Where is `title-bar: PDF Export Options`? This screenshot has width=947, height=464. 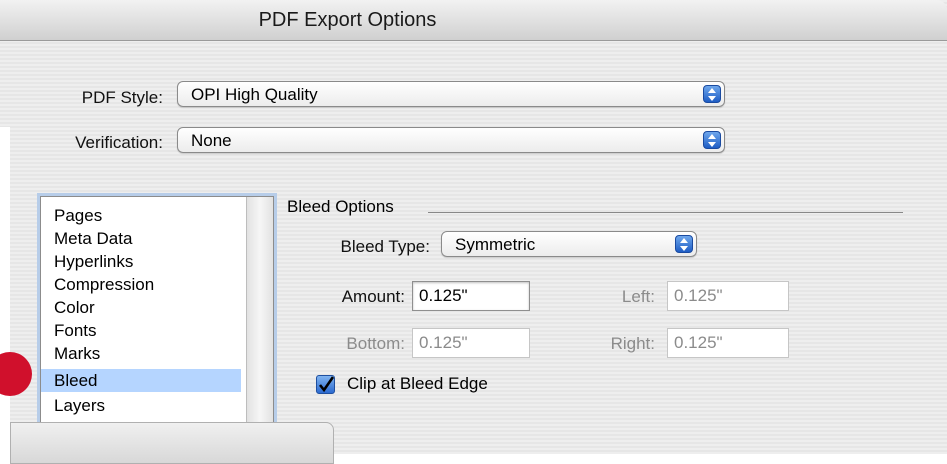
title-bar: PDF Export Options is located at coordinates (473, 20).